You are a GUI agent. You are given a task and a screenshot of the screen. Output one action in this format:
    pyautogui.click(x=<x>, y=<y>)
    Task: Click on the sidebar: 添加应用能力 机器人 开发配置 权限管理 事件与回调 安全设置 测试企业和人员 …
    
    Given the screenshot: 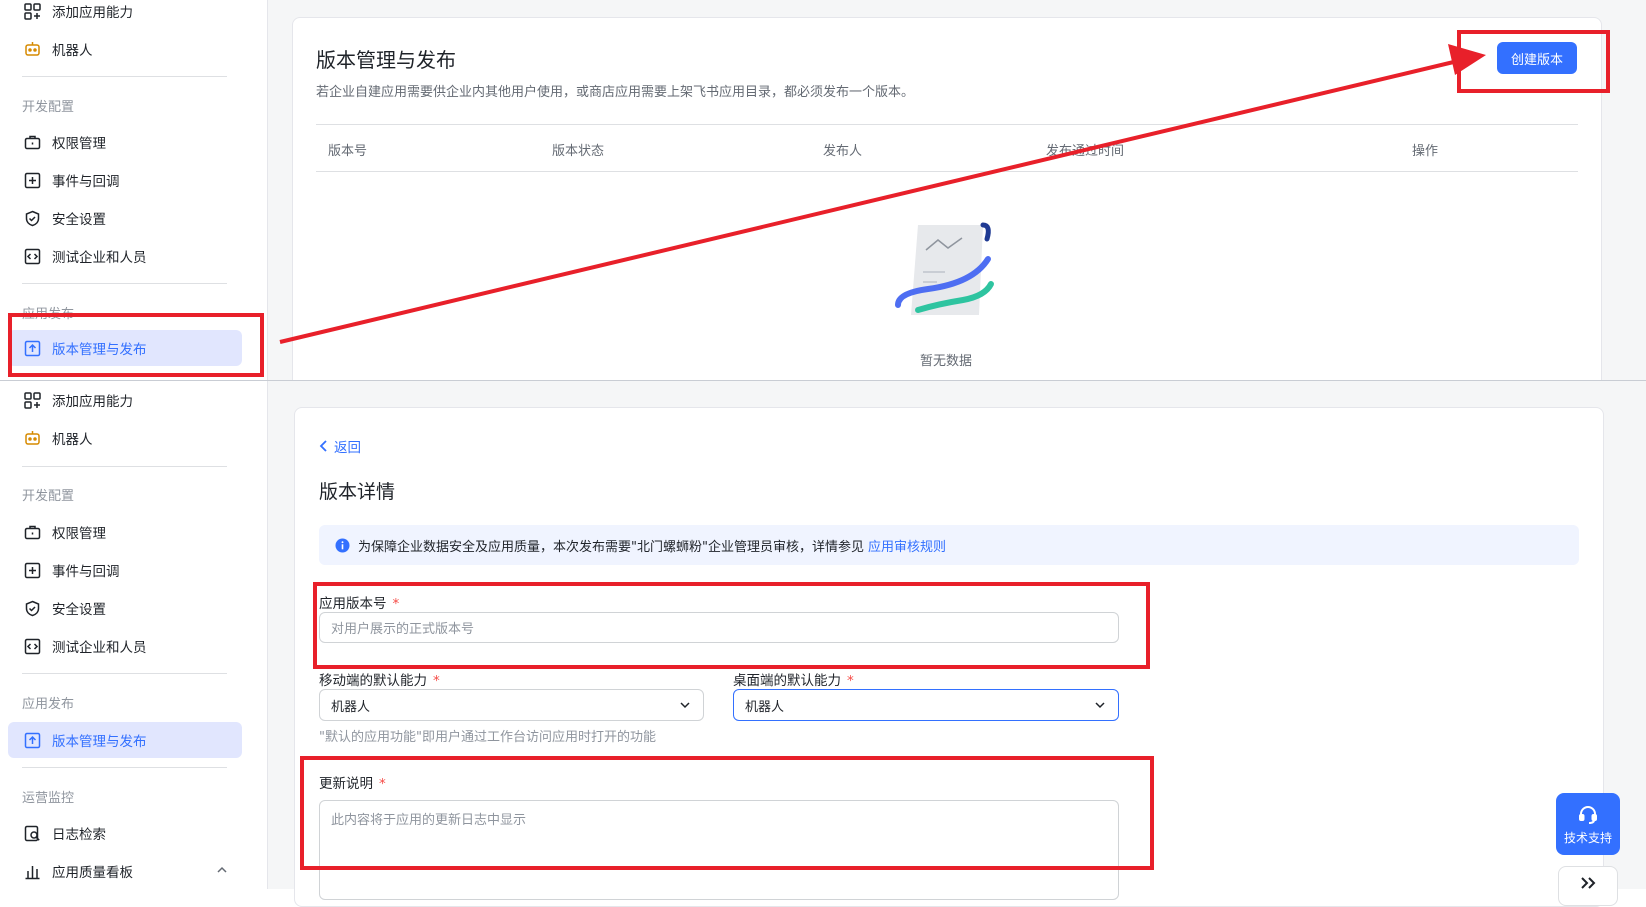 What is the action you would take?
    pyautogui.click(x=134, y=635)
    